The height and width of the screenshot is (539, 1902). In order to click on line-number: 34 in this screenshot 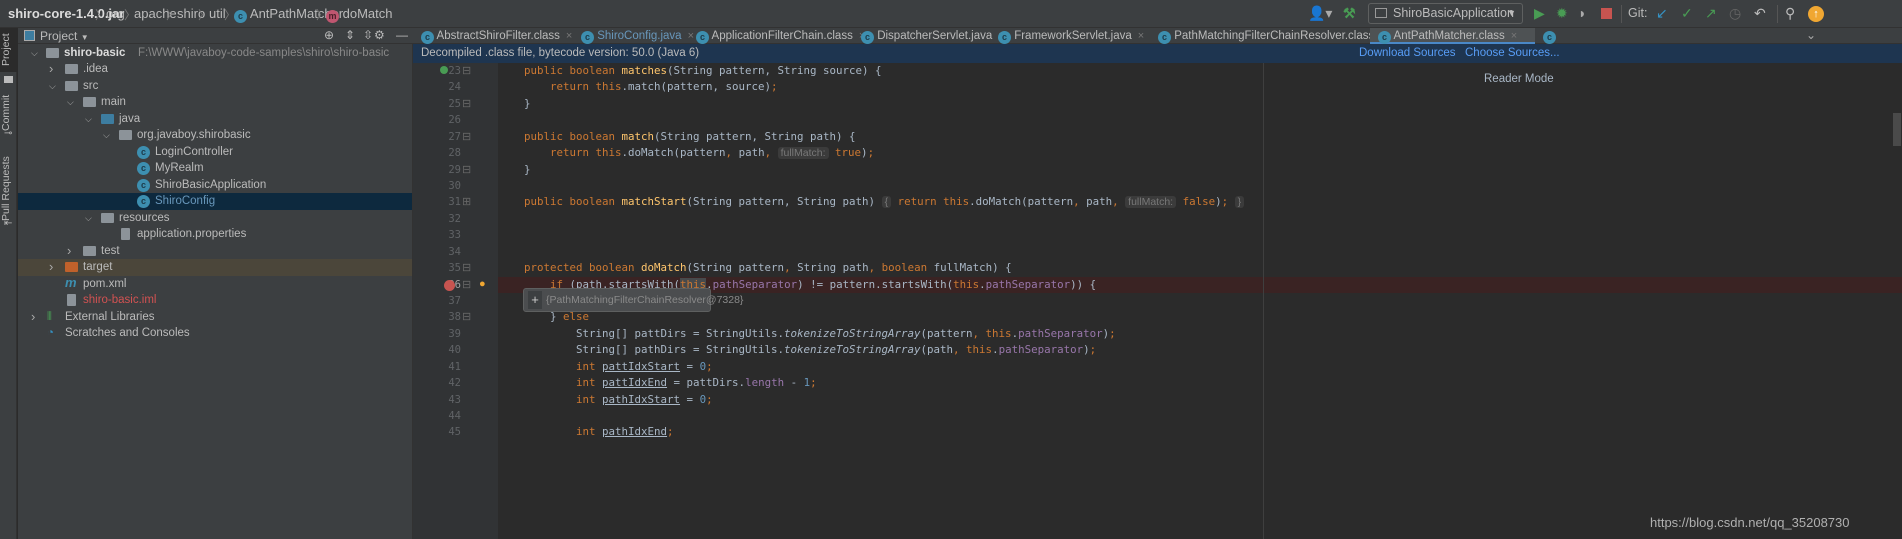, I will do `click(437, 252)`.